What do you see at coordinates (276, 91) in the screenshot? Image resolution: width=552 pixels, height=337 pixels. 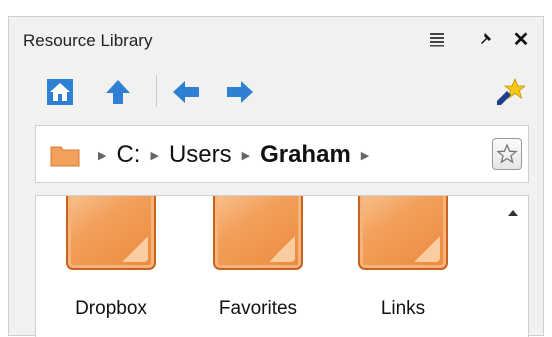 I see `navigation-toolbar` at bounding box center [276, 91].